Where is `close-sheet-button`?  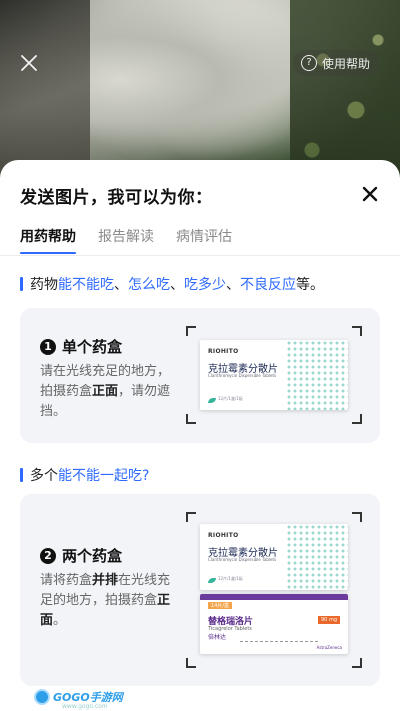
close-sheet-button is located at coordinates (370, 194).